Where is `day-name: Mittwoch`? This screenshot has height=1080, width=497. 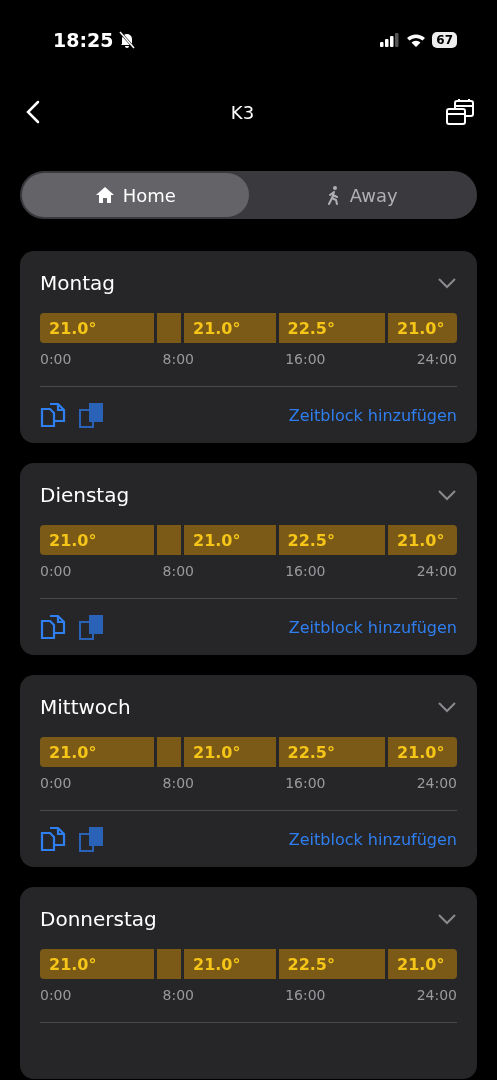 day-name: Mittwoch is located at coordinates (85, 707).